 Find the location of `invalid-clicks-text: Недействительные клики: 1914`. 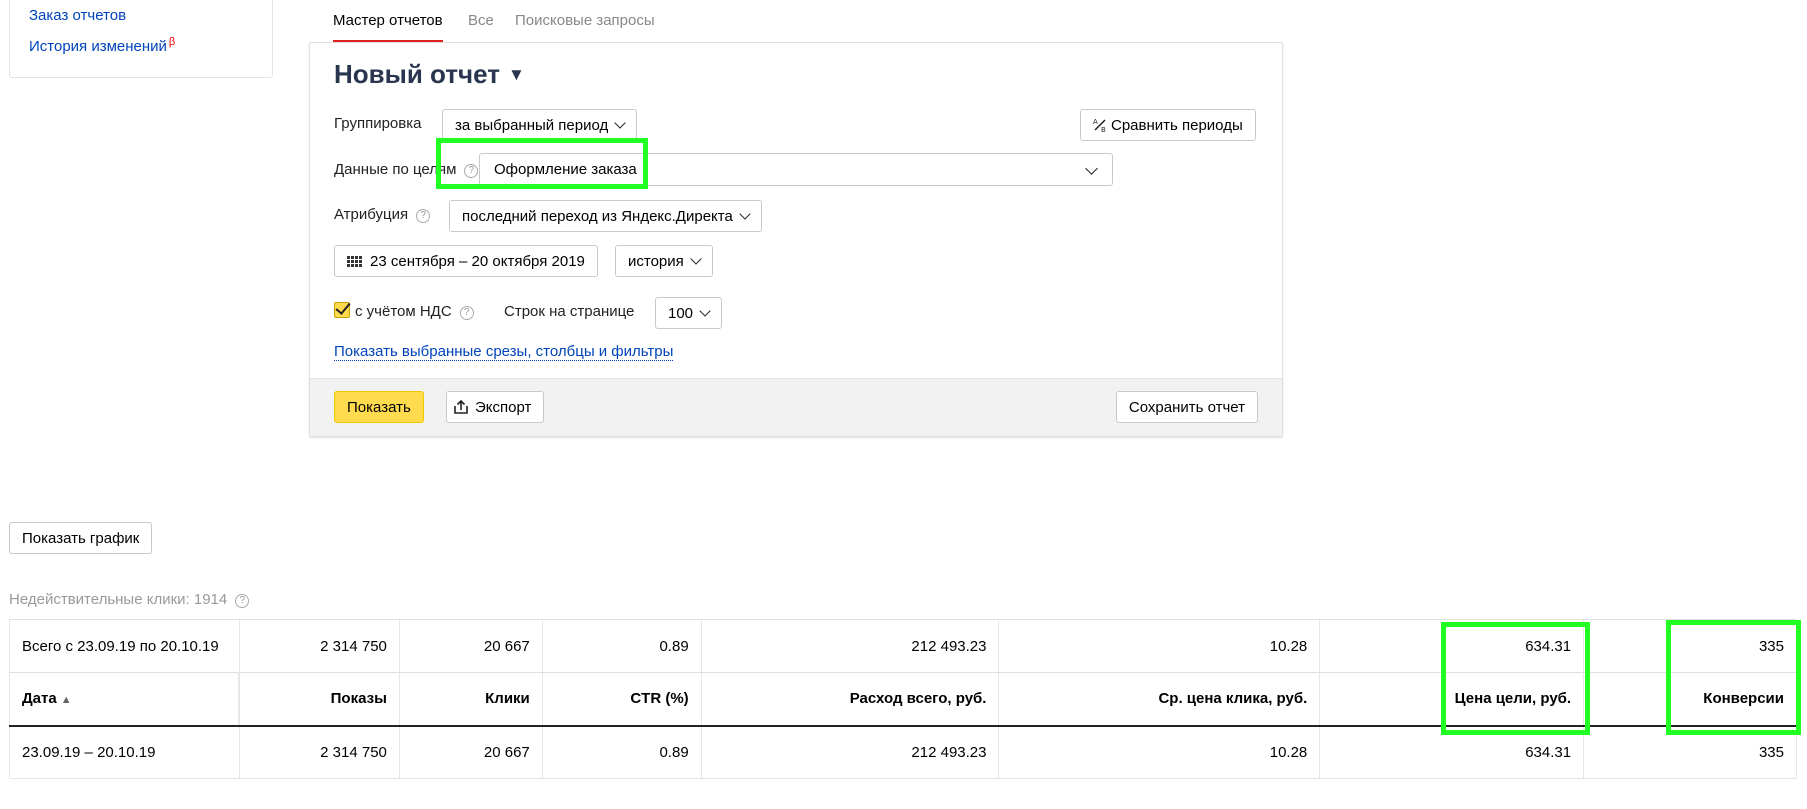

invalid-clicks-text: Недействительные клики: 1914 is located at coordinates (118, 599).